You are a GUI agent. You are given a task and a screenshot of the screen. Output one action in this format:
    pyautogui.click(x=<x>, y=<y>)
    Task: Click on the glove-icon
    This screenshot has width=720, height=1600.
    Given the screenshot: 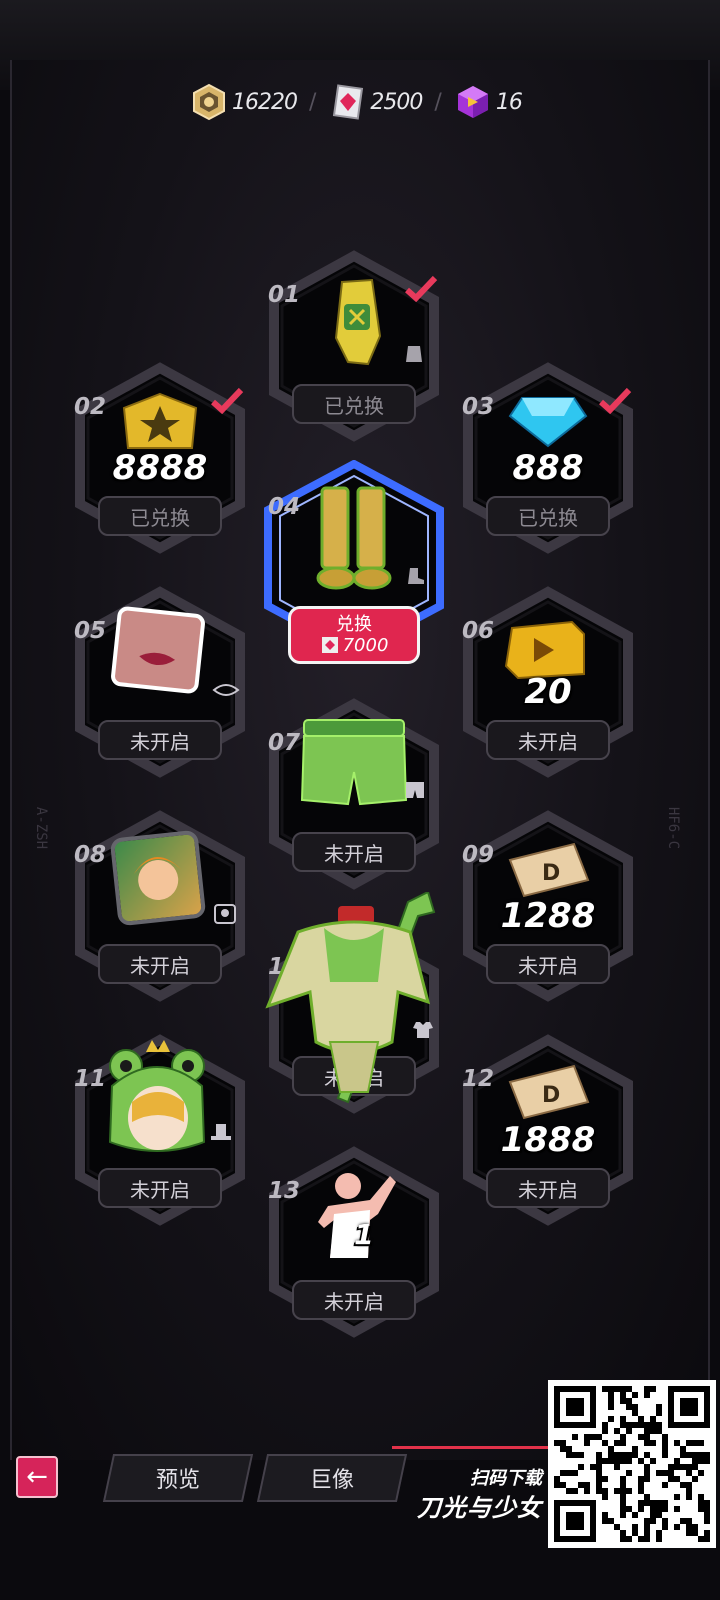 What is the action you would take?
    pyautogui.click(x=358, y=322)
    